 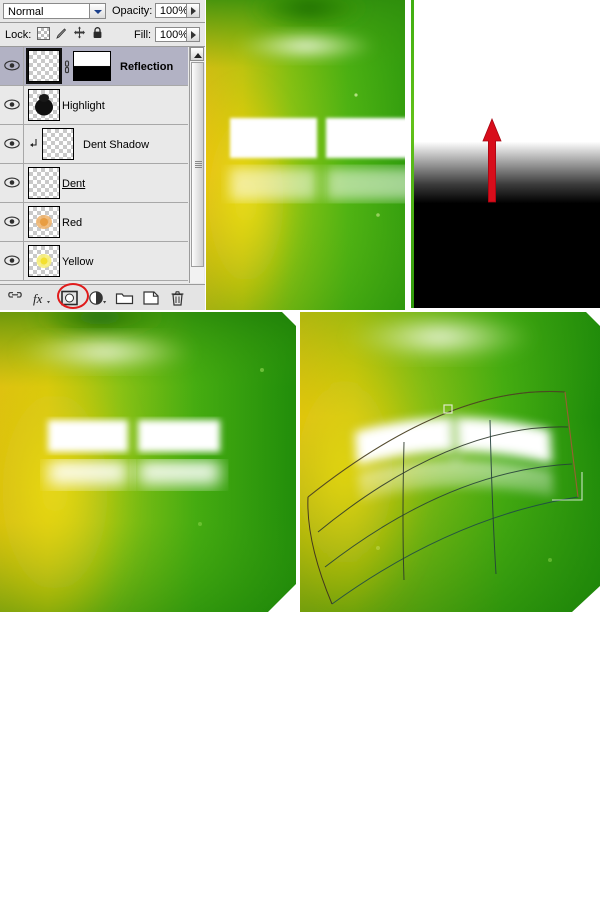 What do you see at coordinates (73, 296) in the screenshot?
I see `red-circle-annotation` at bounding box center [73, 296].